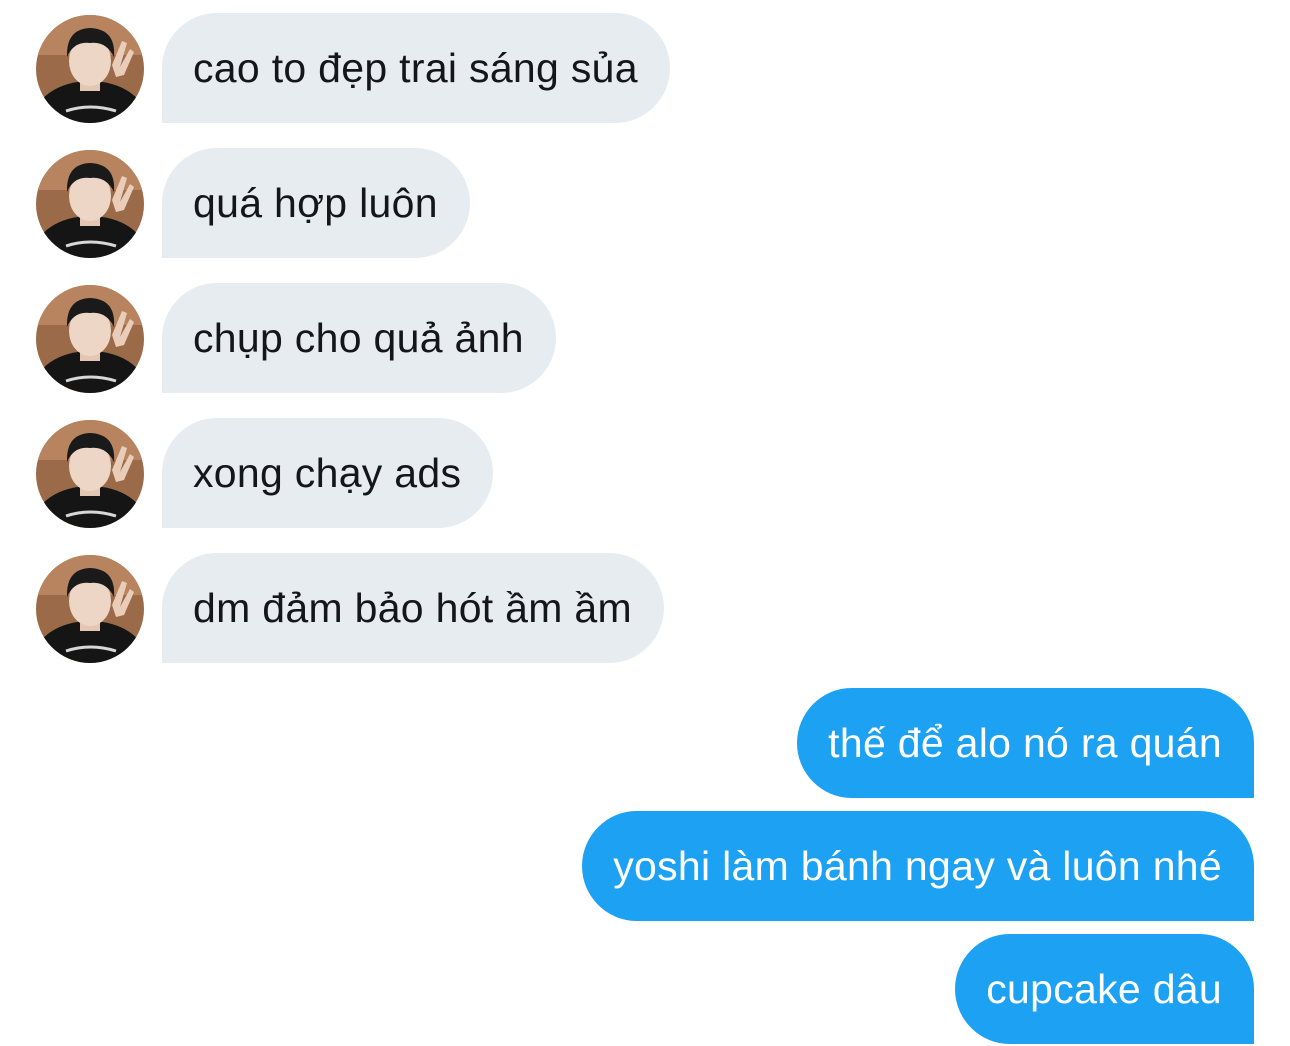 The image size is (1290, 1046). Describe the element at coordinates (359, 338) in the screenshot. I see `incoming-message-bubble: chụp cho quả ảnh` at that location.